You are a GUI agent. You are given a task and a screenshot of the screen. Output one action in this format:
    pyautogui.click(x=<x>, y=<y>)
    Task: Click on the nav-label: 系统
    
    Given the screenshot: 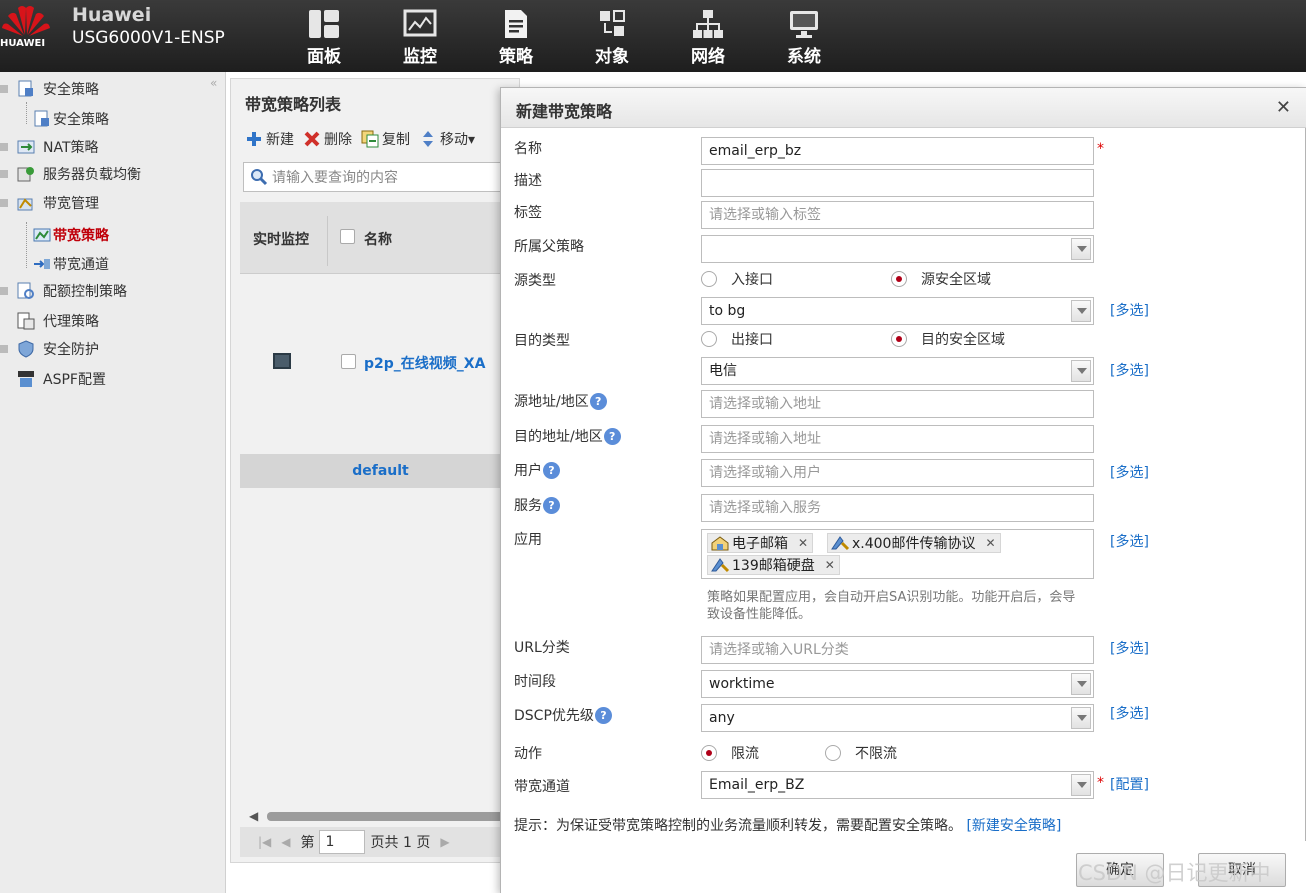 What is the action you would take?
    pyautogui.click(x=804, y=57)
    